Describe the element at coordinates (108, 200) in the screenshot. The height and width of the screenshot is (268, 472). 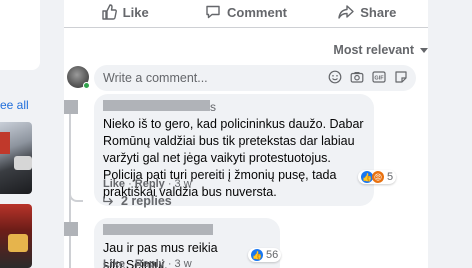
I see `reply-arrow-icon` at that location.